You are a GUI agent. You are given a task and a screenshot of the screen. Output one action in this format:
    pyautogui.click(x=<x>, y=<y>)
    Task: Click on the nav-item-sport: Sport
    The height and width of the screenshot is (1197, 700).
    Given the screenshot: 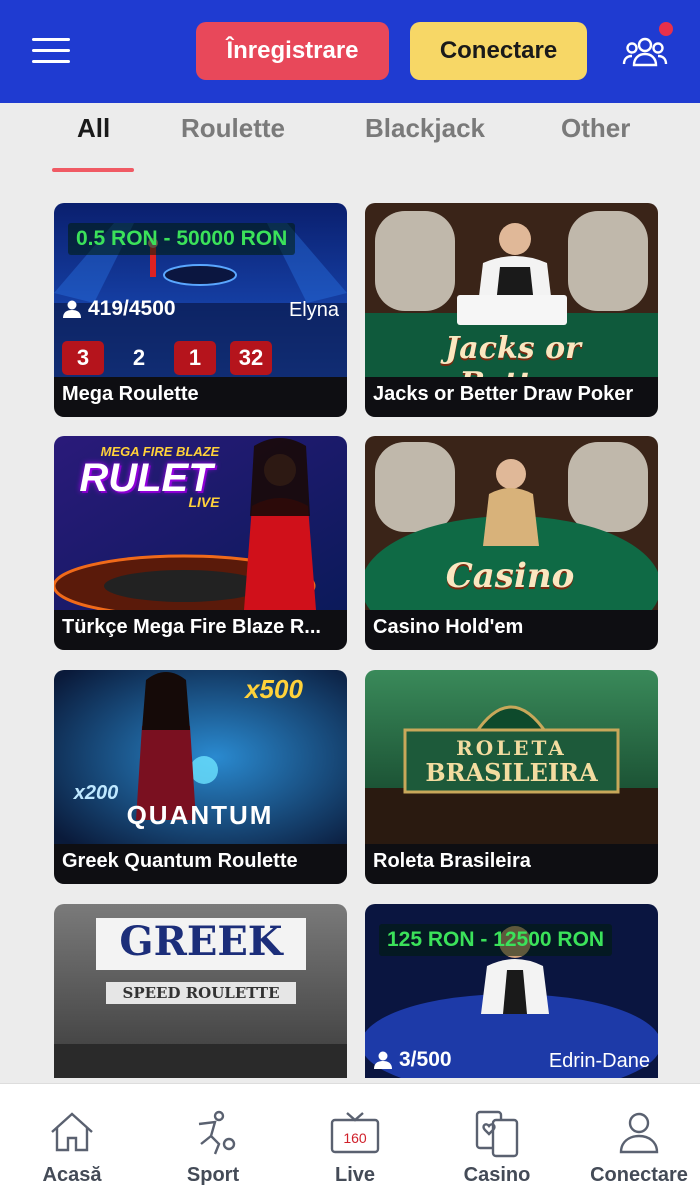 What is the action you would take?
    pyautogui.click(x=213, y=1140)
    